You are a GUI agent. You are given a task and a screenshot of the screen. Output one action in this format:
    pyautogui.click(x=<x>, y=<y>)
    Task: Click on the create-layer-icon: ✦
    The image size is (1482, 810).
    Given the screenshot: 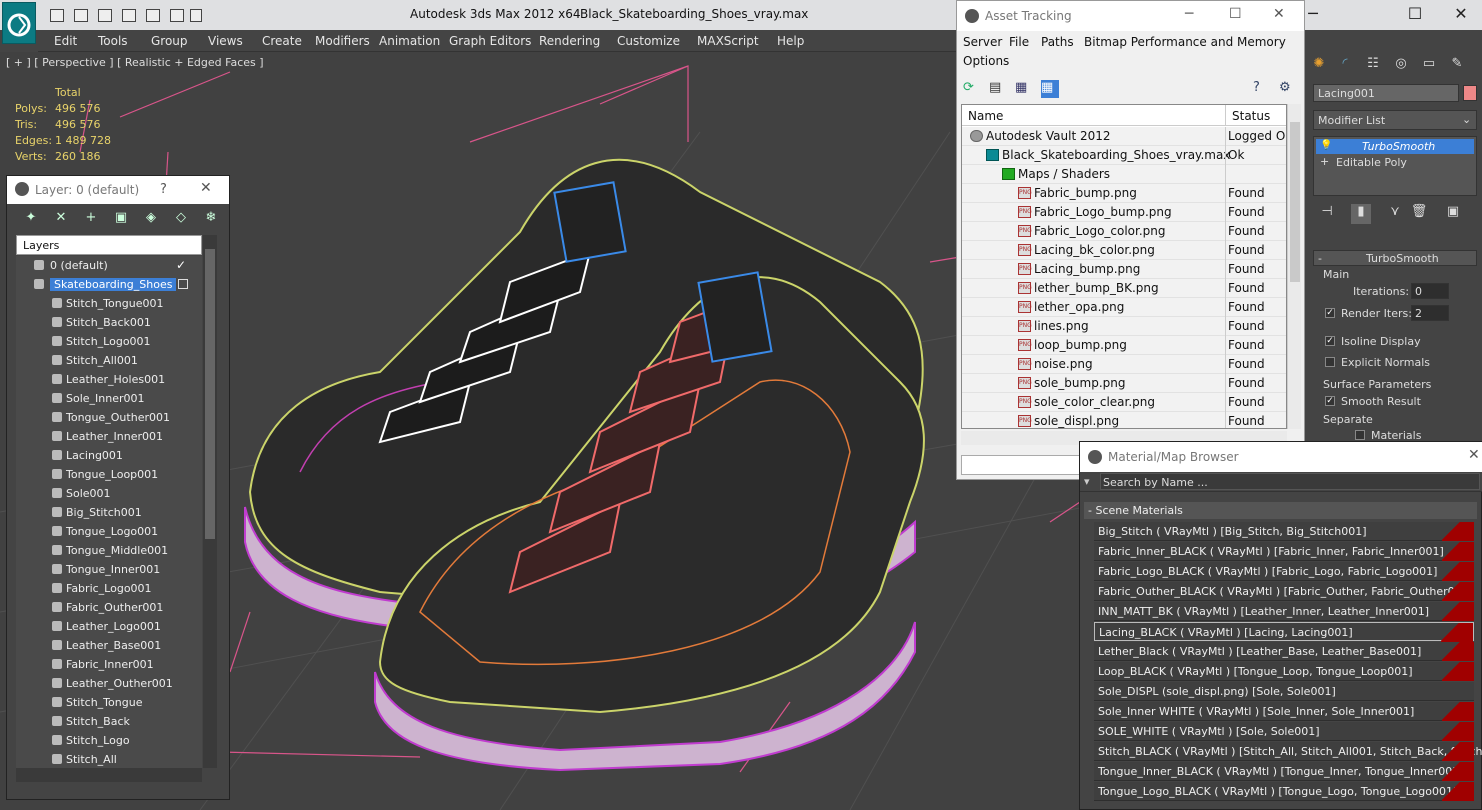 What is the action you would take?
    pyautogui.click(x=31, y=218)
    